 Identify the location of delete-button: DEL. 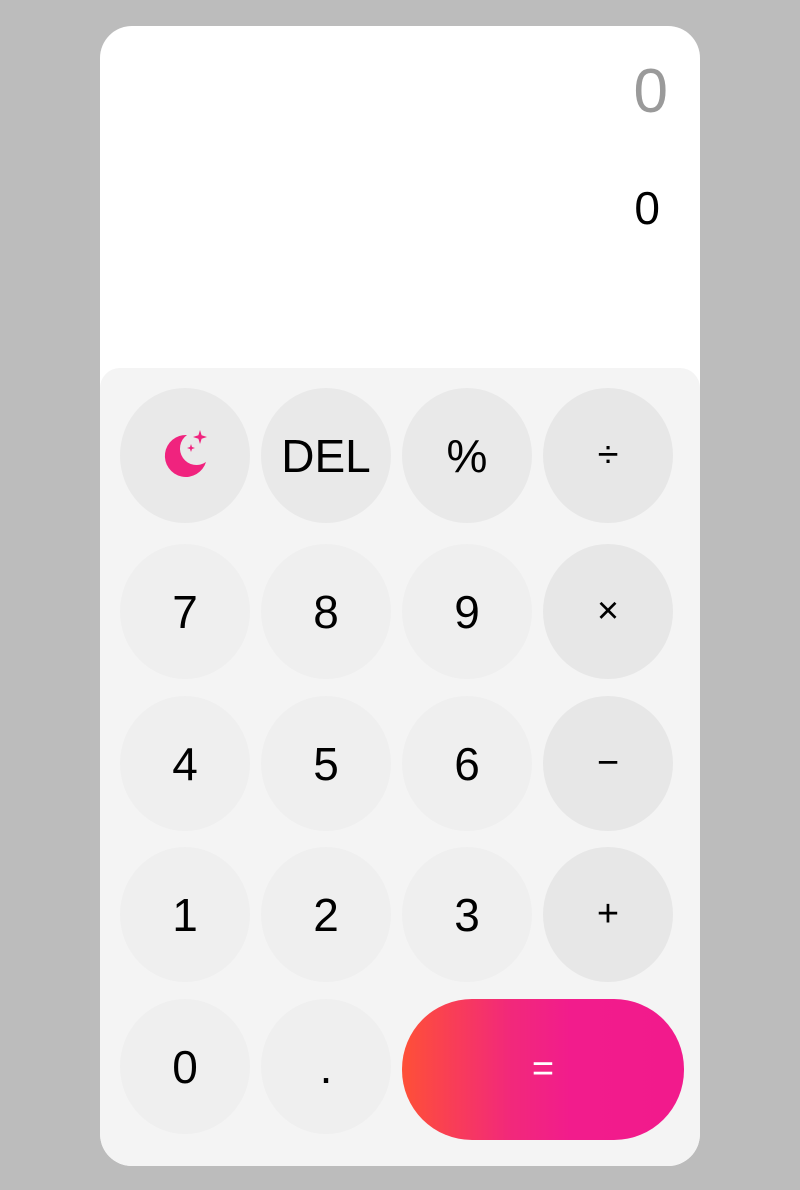
(326, 455).